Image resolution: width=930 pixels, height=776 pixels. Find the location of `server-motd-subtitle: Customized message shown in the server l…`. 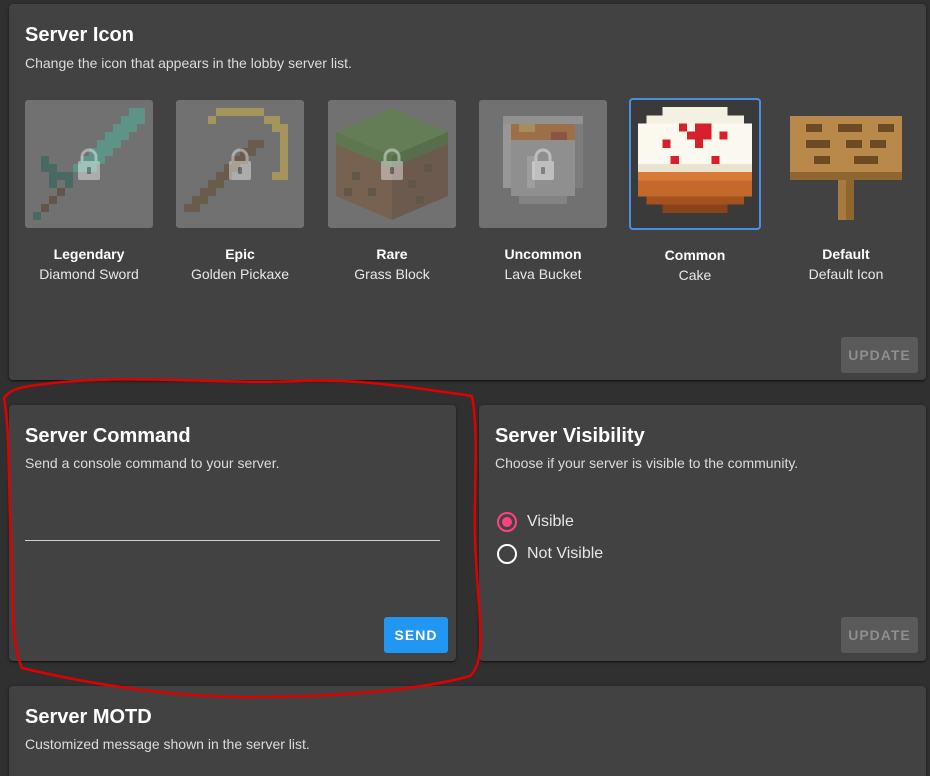

server-motd-subtitle: Customized message shown in the server l… is located at coordinates (167, 744).